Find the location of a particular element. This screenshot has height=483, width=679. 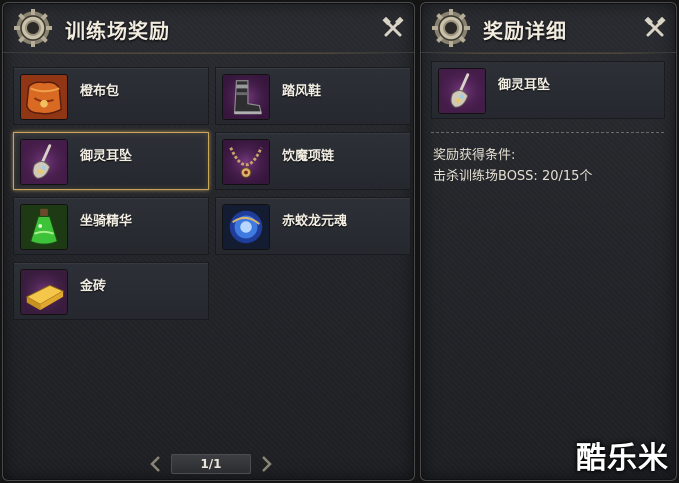

divider is located at coordinates (547, 132).